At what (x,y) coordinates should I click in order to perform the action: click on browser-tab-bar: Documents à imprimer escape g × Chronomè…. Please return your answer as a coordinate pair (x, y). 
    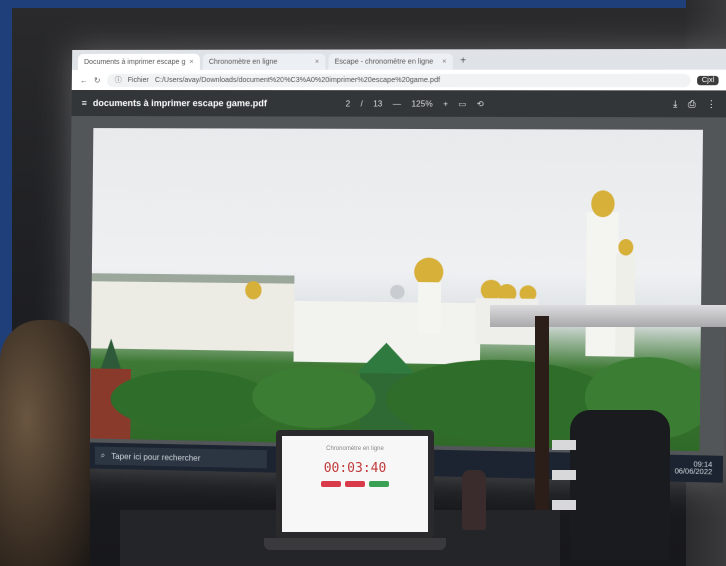
    Looking at the image, I should click on (398, 59).